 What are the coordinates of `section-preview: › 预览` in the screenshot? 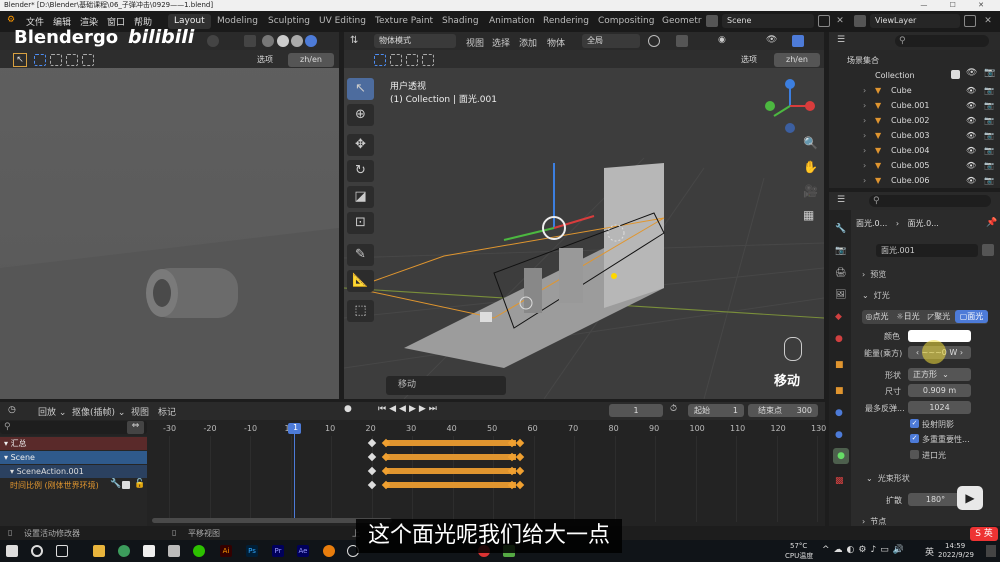 It's located at (874, 274).